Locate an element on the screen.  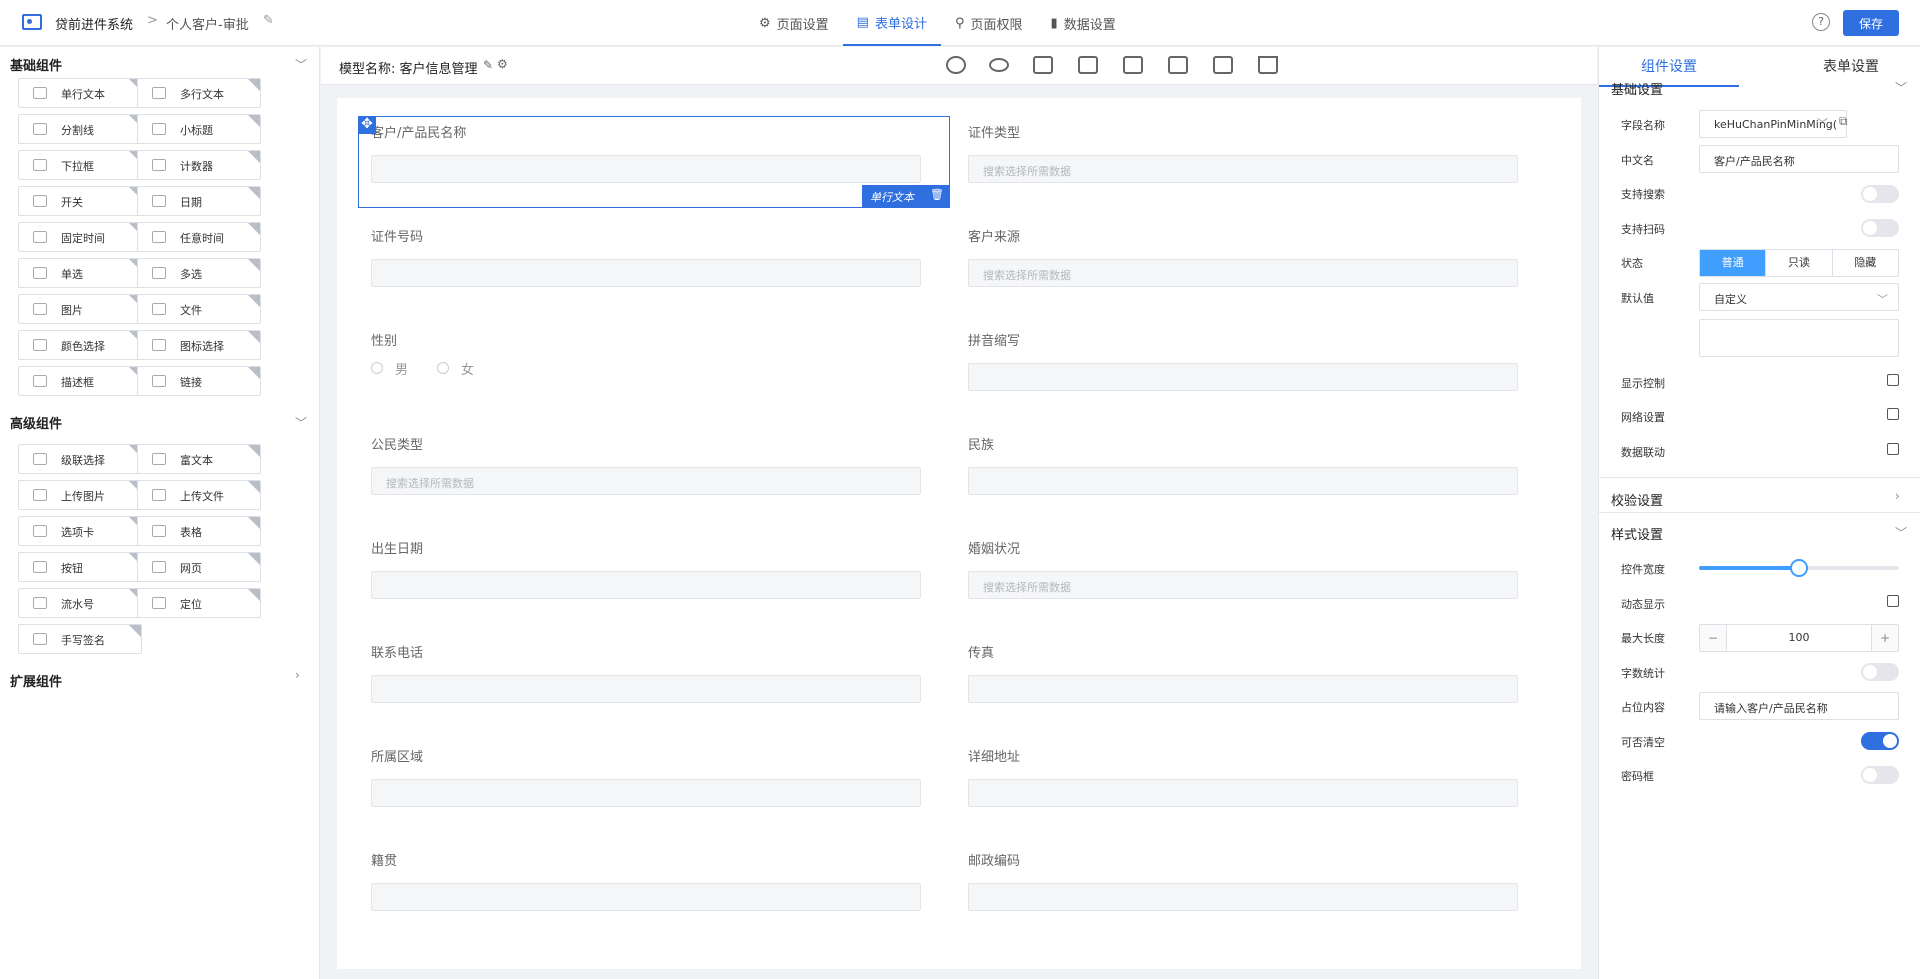
component-item: 下拉框 is located at coordinates (80, 165).